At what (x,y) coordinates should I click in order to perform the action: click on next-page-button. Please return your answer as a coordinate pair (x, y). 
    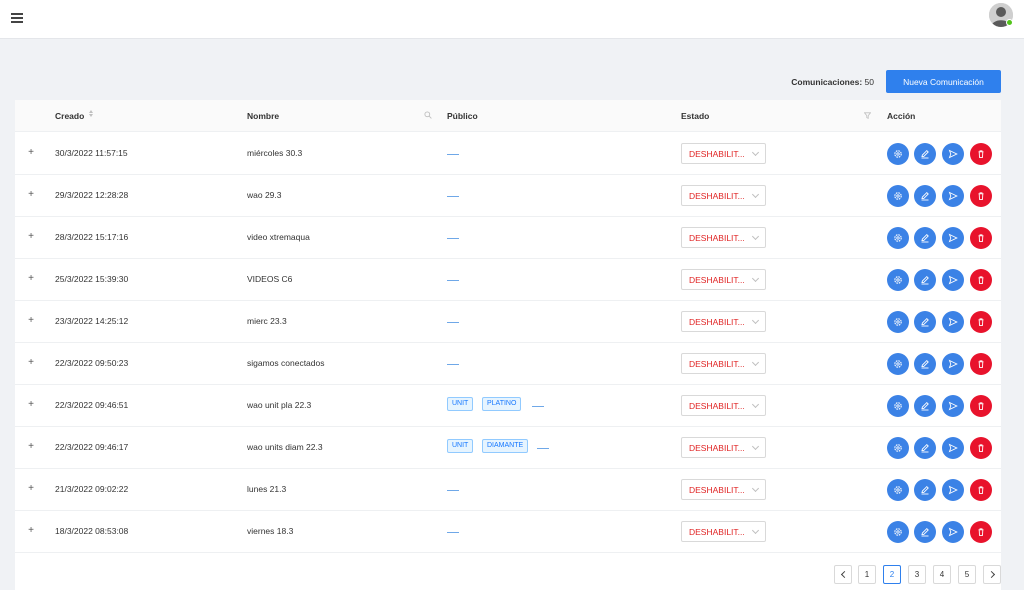
    Looking at the image, I should click on (992, 574).